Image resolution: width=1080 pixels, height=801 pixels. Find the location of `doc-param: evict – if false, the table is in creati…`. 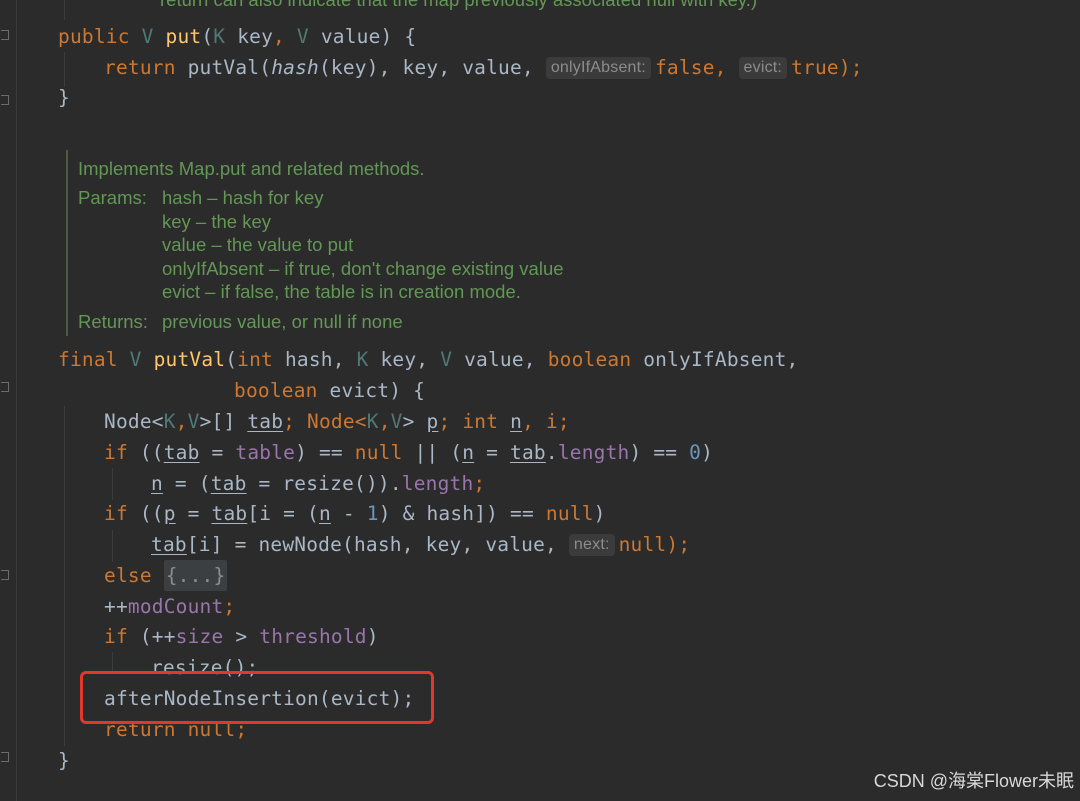

doc-param: evict – if false, the table is in creati… is located at coordinates (341, 291).